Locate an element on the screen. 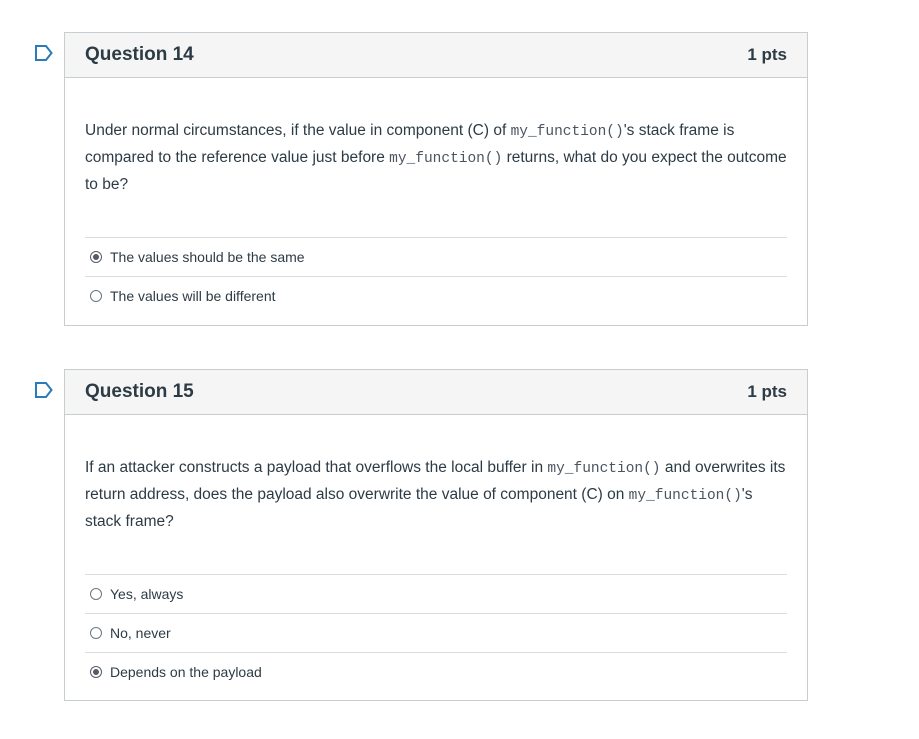  answer-label: The values will be different is located at coordinates (193, 296).